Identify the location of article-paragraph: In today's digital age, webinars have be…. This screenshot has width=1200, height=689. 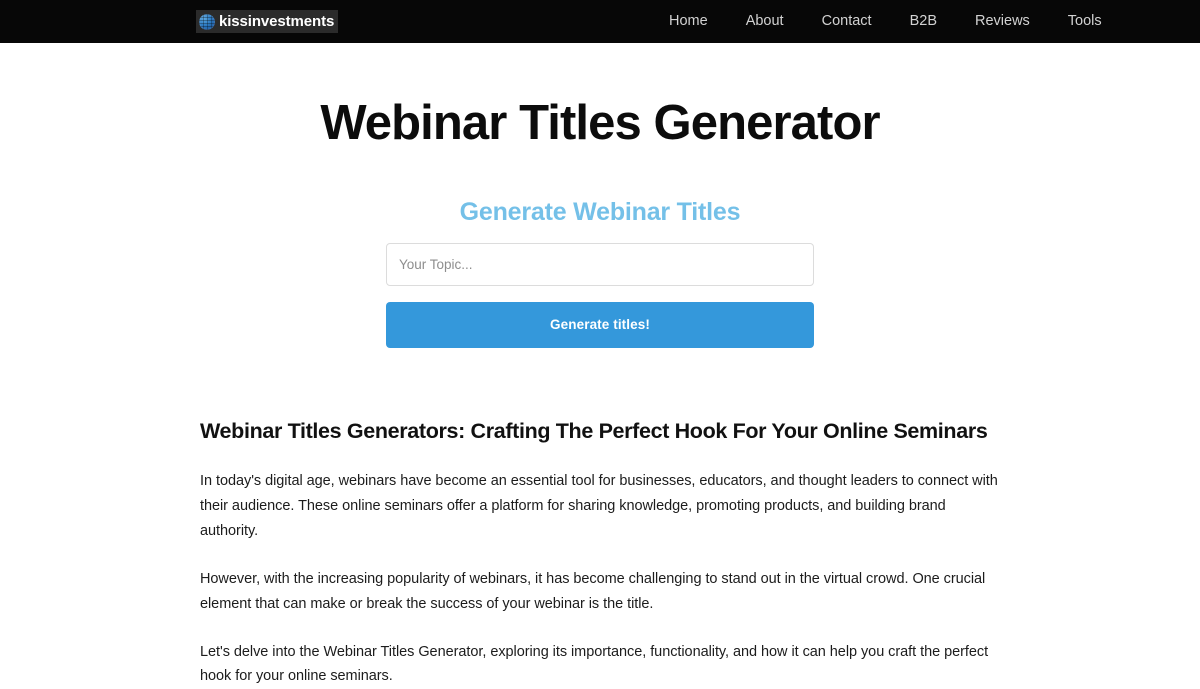
(599, 505).